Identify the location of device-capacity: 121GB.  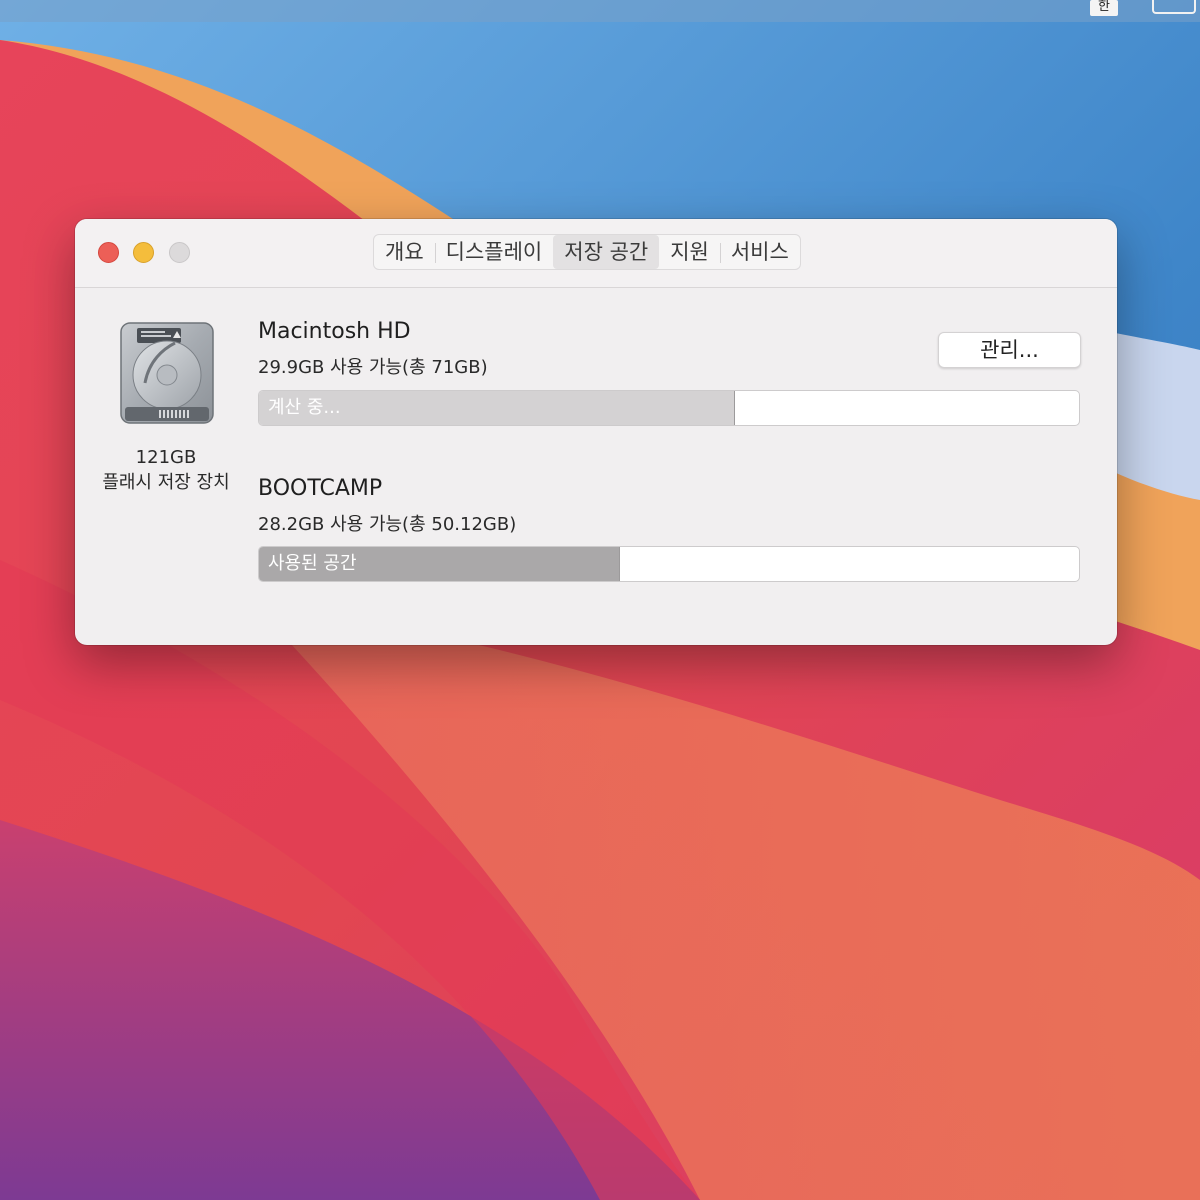
(166, 457).